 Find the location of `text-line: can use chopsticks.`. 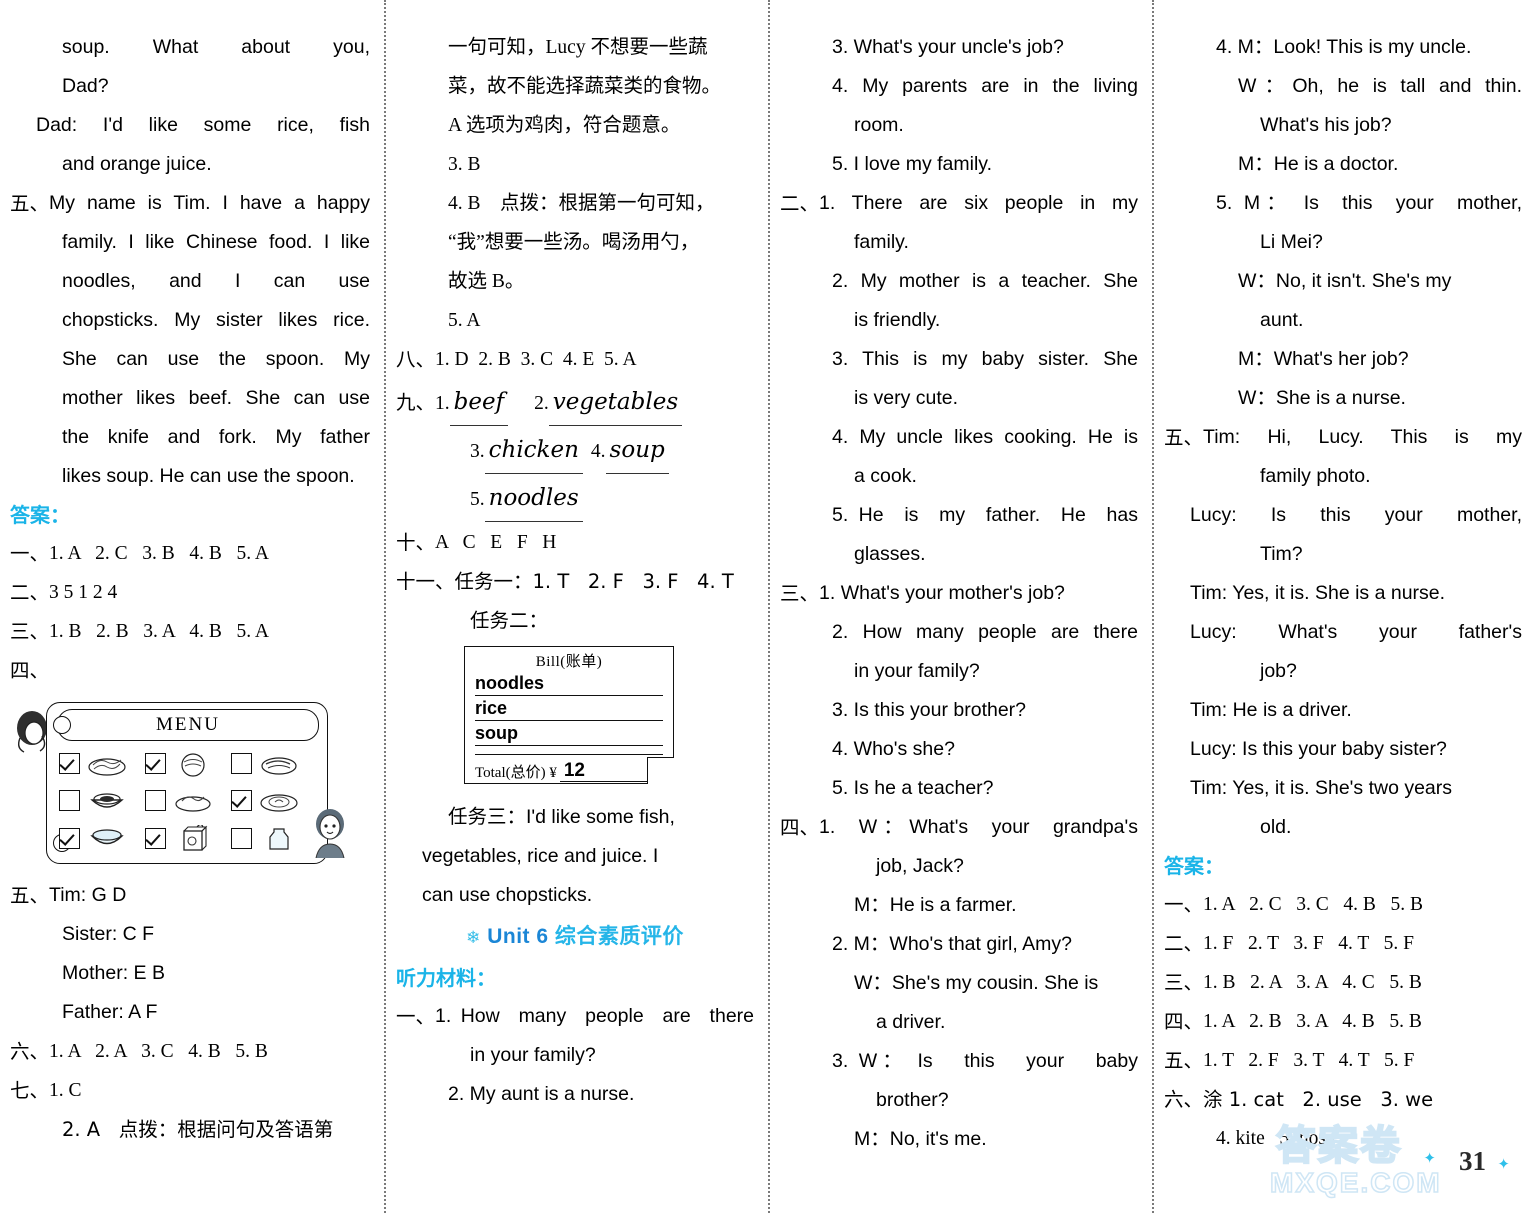

text-line: can use chopsticks. is located at coordinates (575, 895).